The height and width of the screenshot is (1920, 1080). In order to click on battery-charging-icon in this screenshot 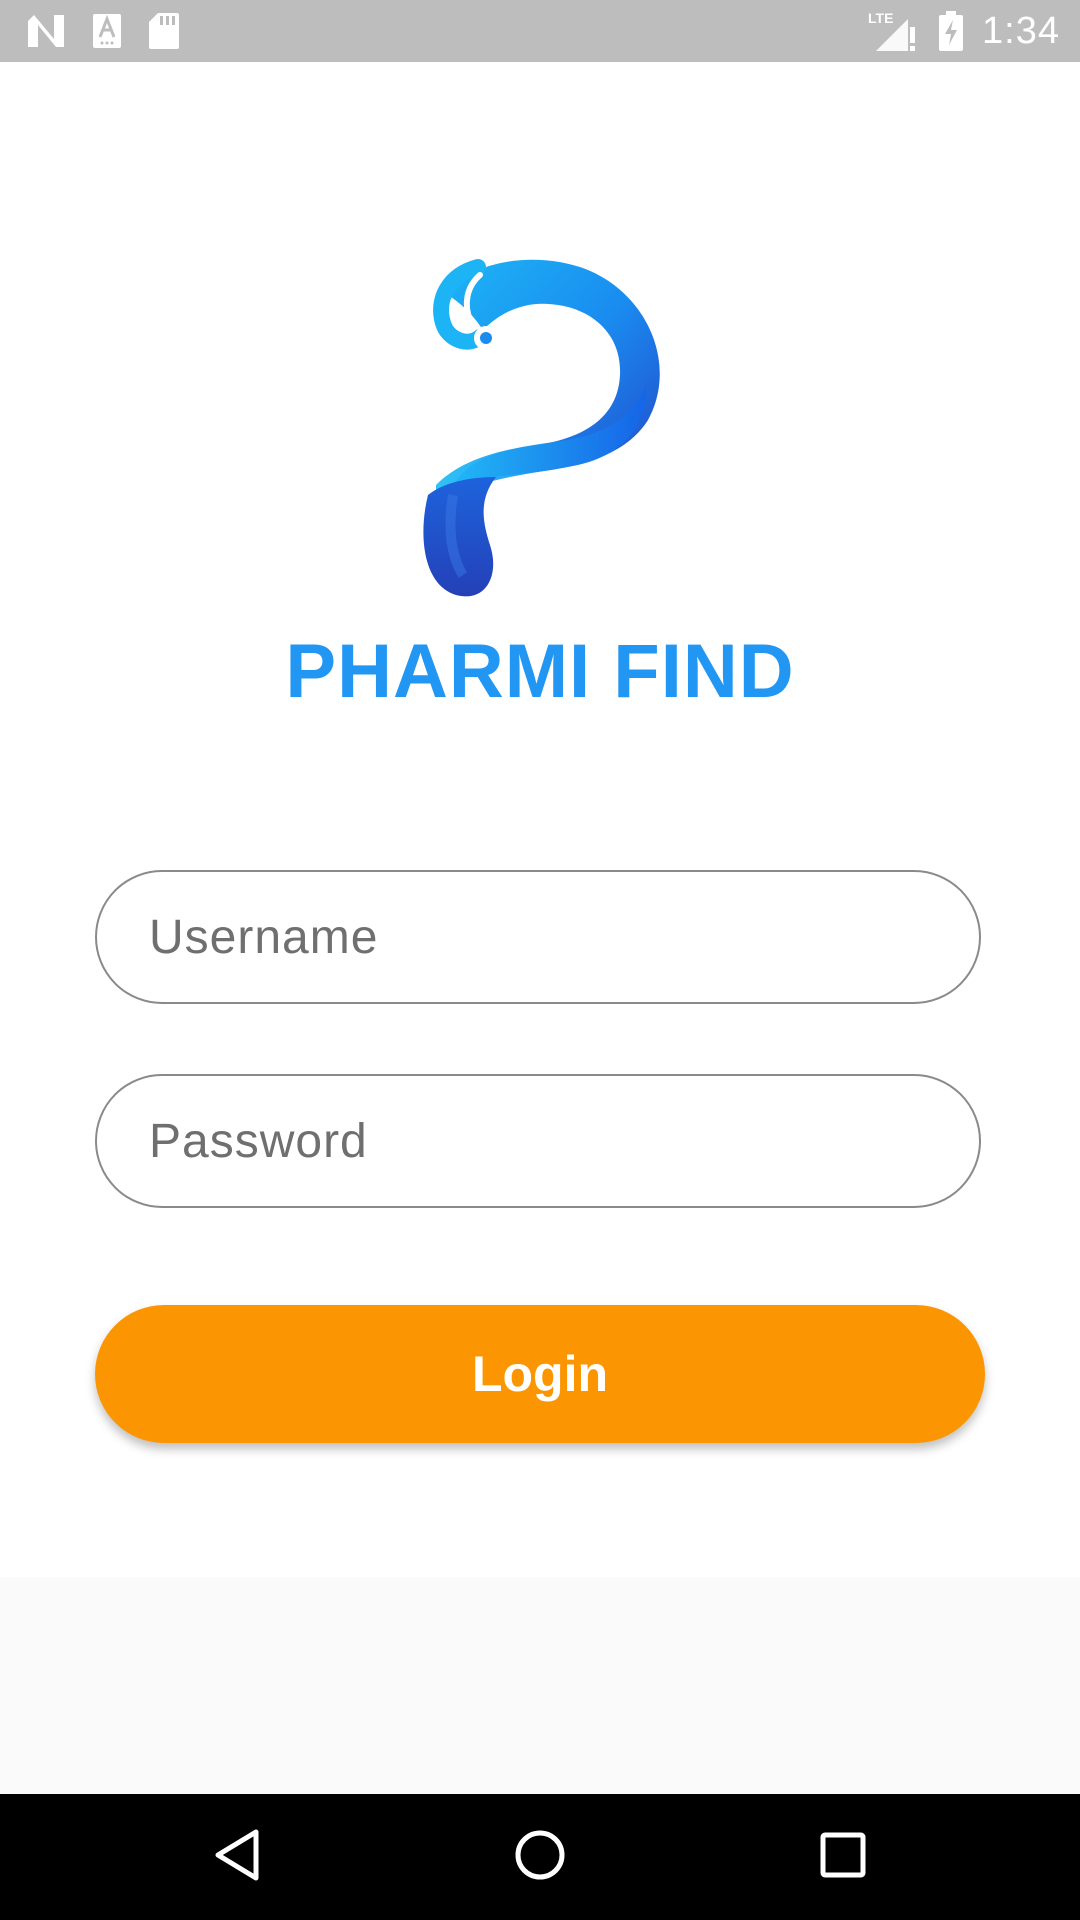, I will do `click(951, 31)`.